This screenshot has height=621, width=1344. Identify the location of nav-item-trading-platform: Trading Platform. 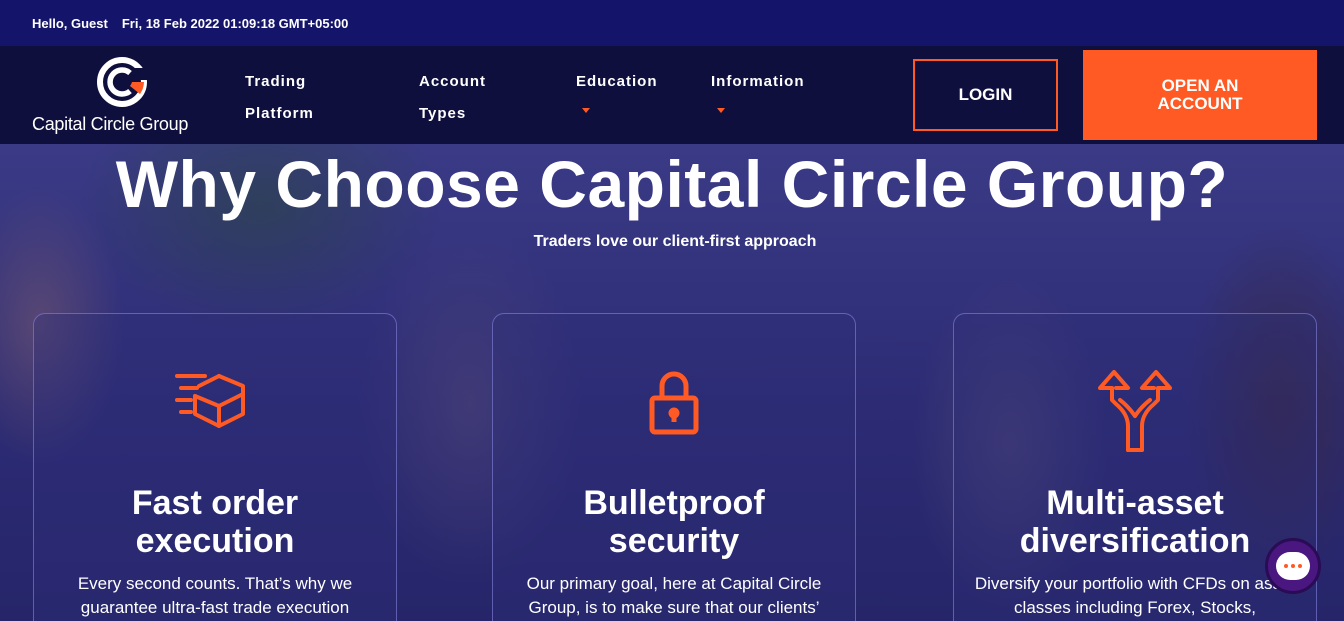
(305, 98).